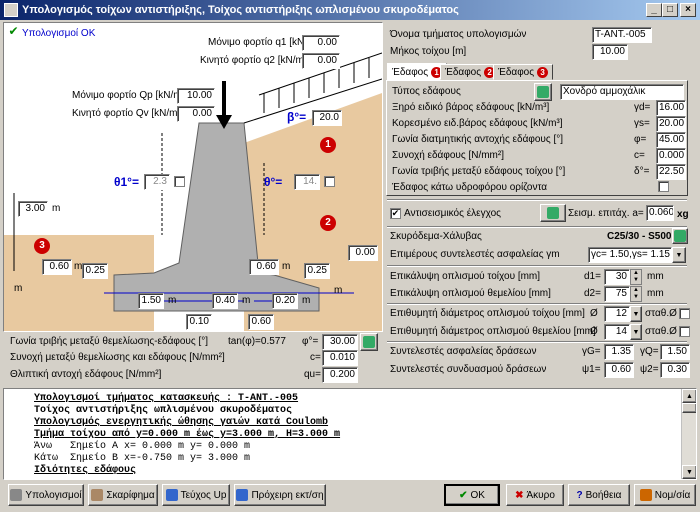  I want to click on scroll-down-button: ▼, so click(689, 472).